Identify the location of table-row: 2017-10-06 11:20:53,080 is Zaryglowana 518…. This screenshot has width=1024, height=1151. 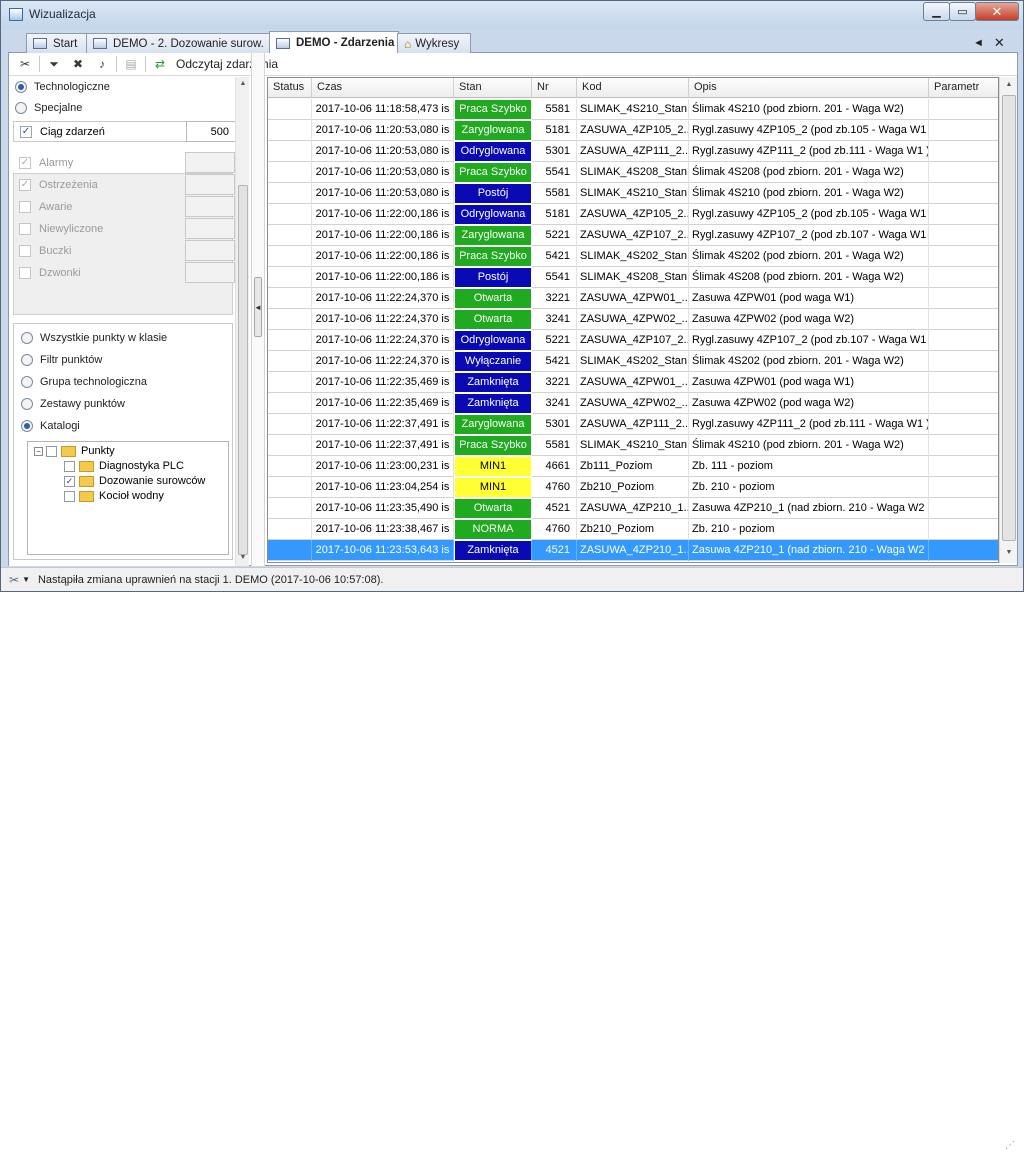
(633, 130).